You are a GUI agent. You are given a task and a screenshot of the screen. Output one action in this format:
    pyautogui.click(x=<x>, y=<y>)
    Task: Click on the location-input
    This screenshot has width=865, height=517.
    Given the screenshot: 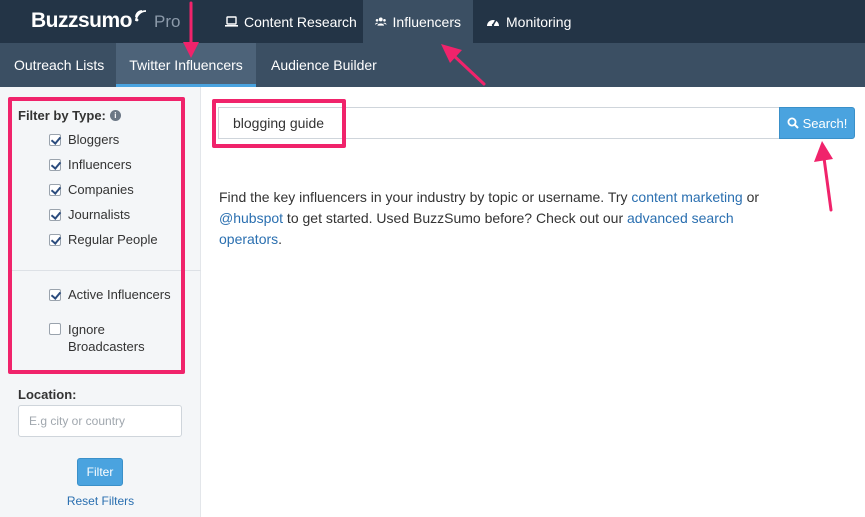 What is the action you would take?
    pyautogui.click(x=100, y=421)
    